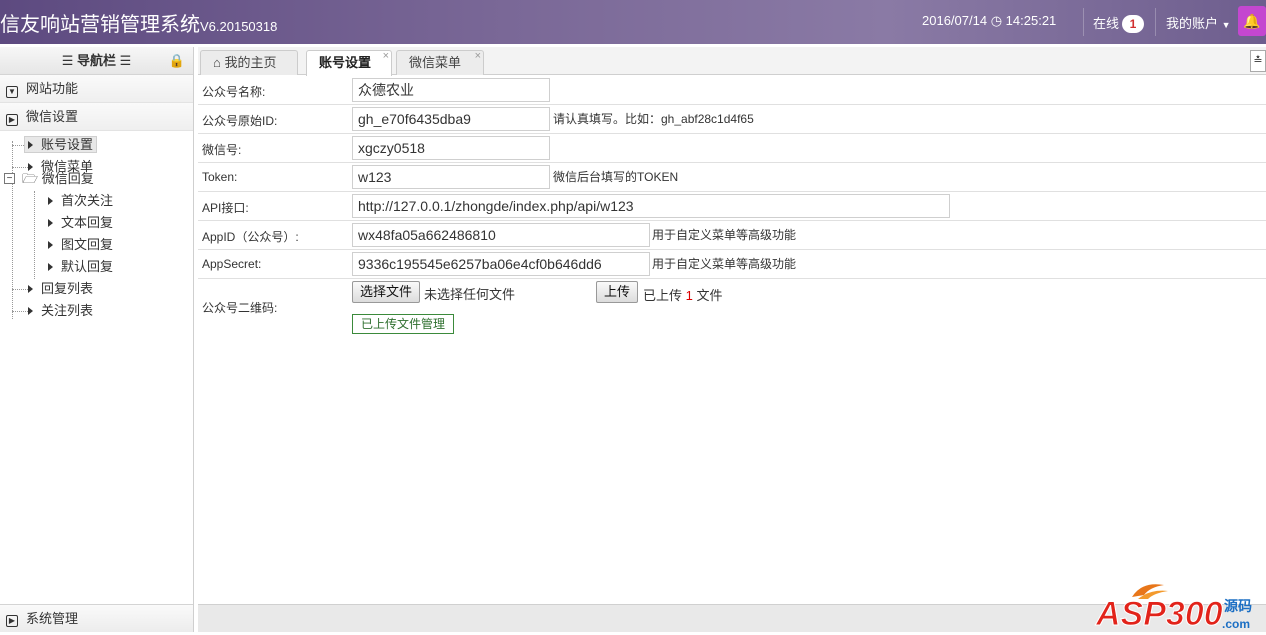  What do you see at coordinates (616, 177) in the screenshot?
I see `token-hint: 微信后台填写的TOKEN` at bounding box center [616, 177].